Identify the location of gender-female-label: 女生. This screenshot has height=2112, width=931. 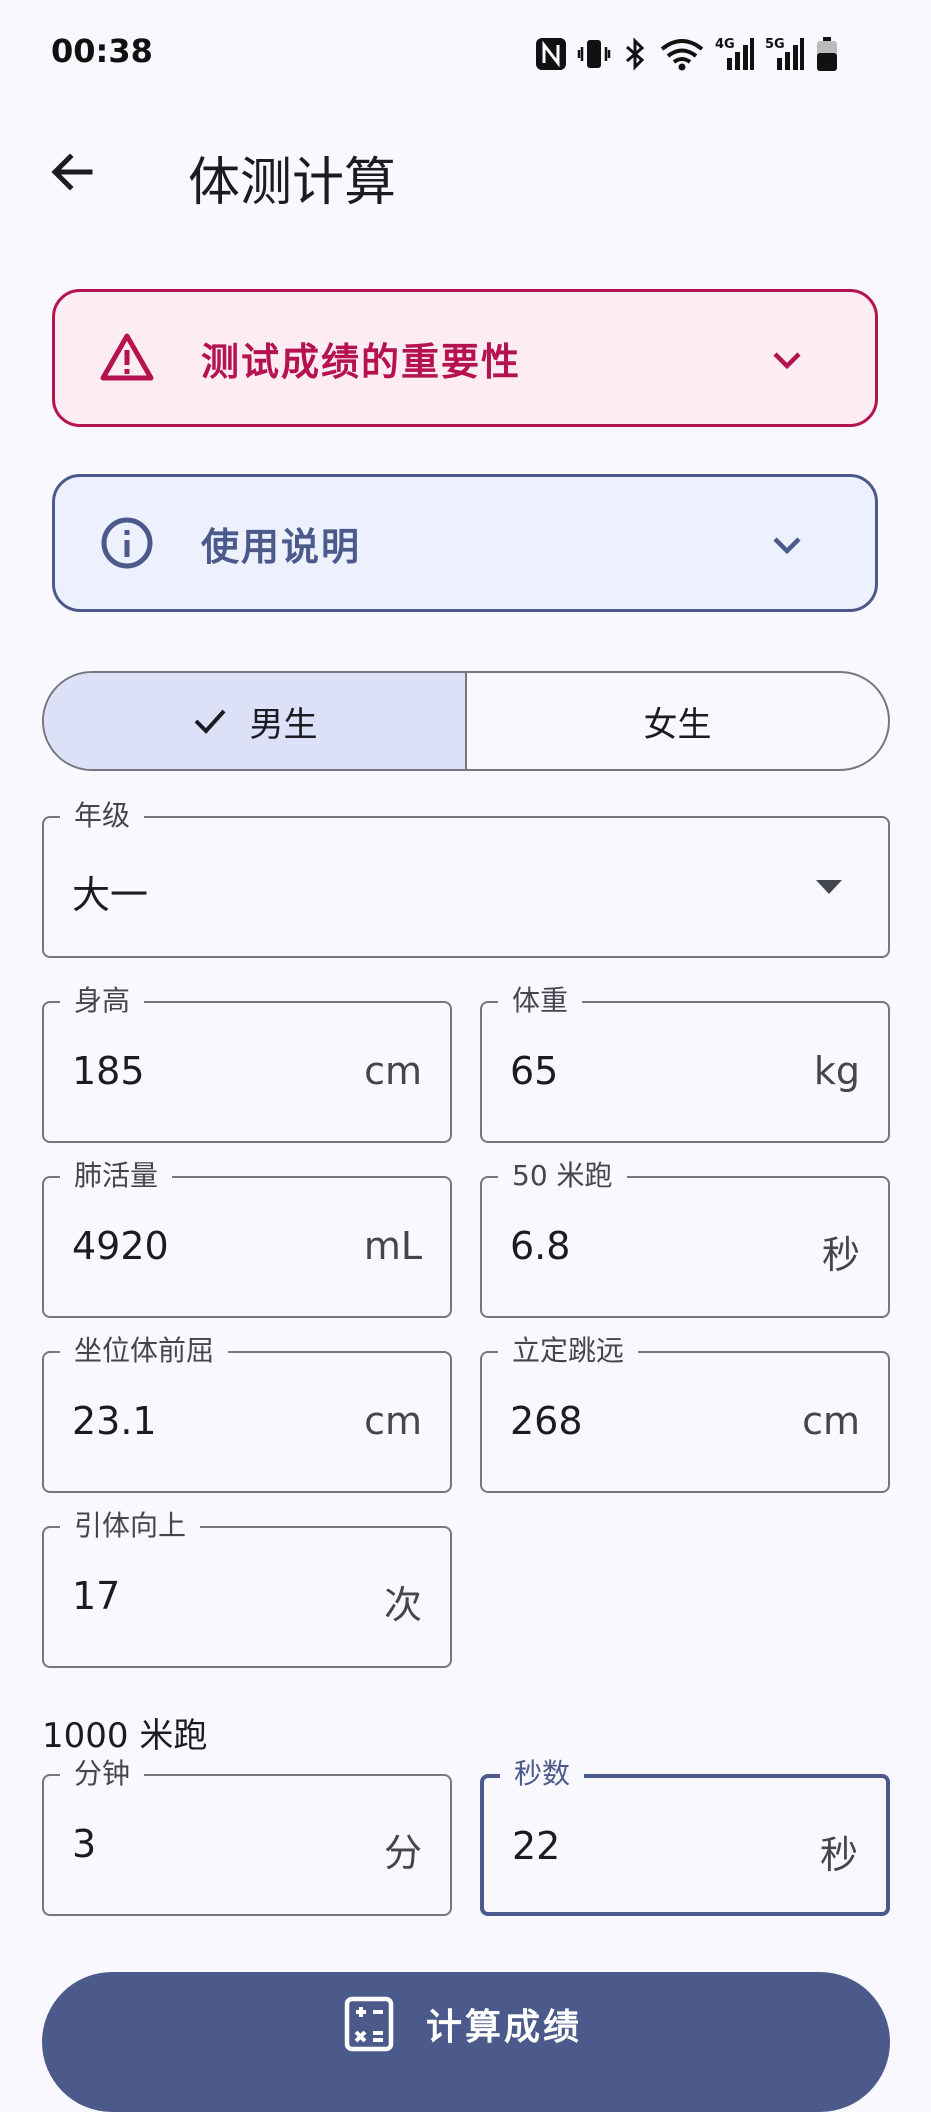
(677, 724).